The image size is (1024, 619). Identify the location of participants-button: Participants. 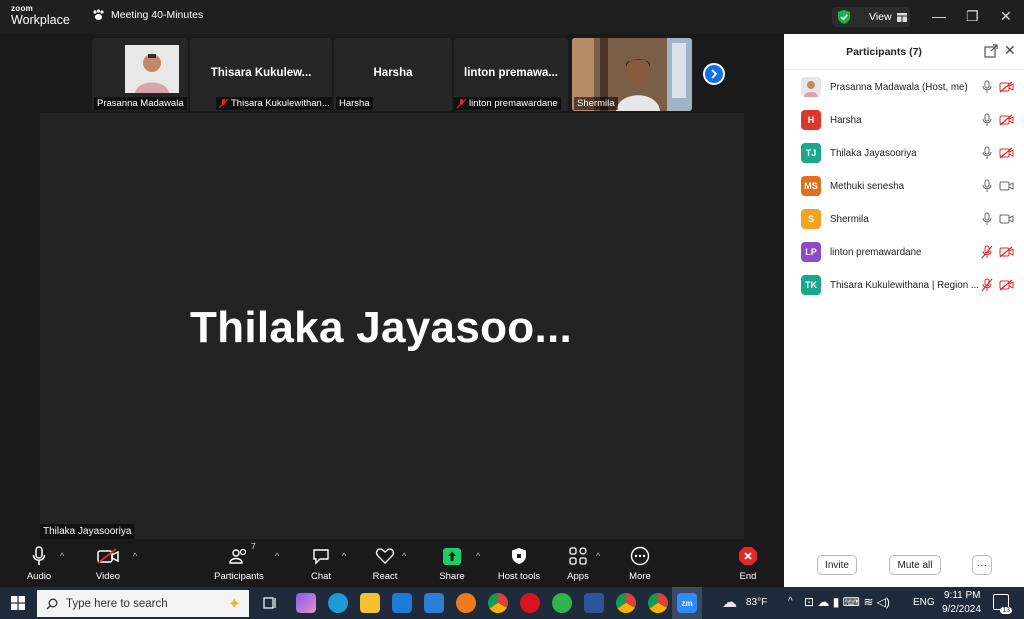
(239, 563).